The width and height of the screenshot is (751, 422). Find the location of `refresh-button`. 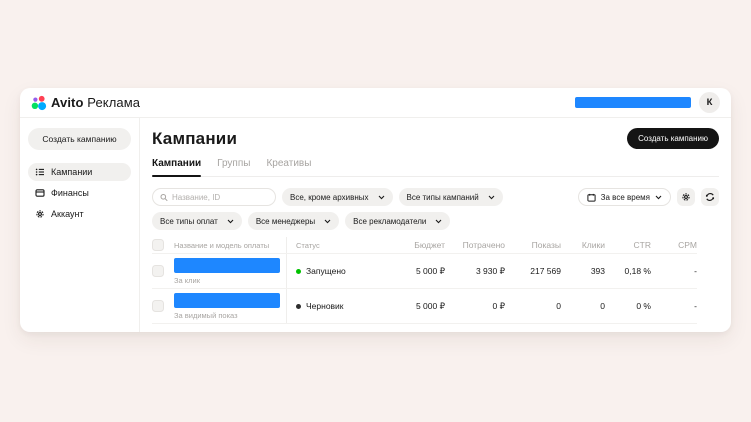

refresh-button is located at coordinates (710, 197).